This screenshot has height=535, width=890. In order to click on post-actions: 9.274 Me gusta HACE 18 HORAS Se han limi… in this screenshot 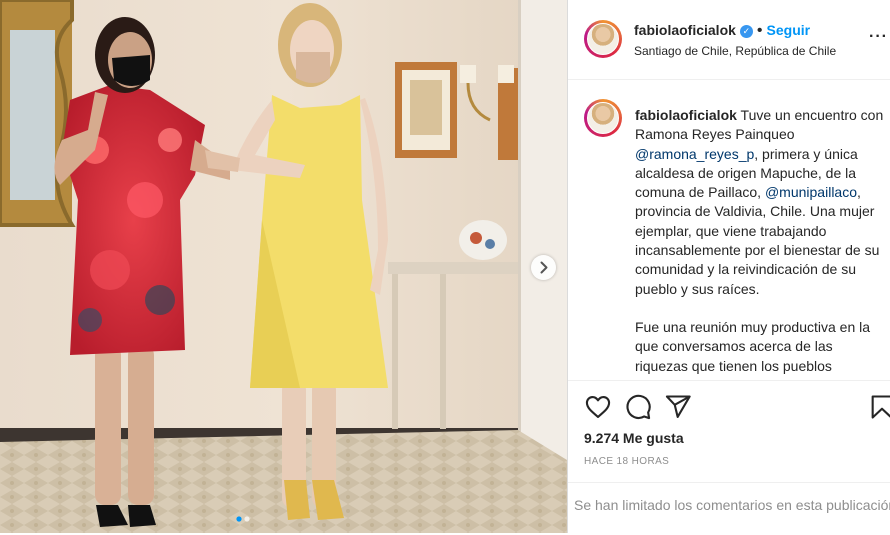, I will do `click(729, 457)`.